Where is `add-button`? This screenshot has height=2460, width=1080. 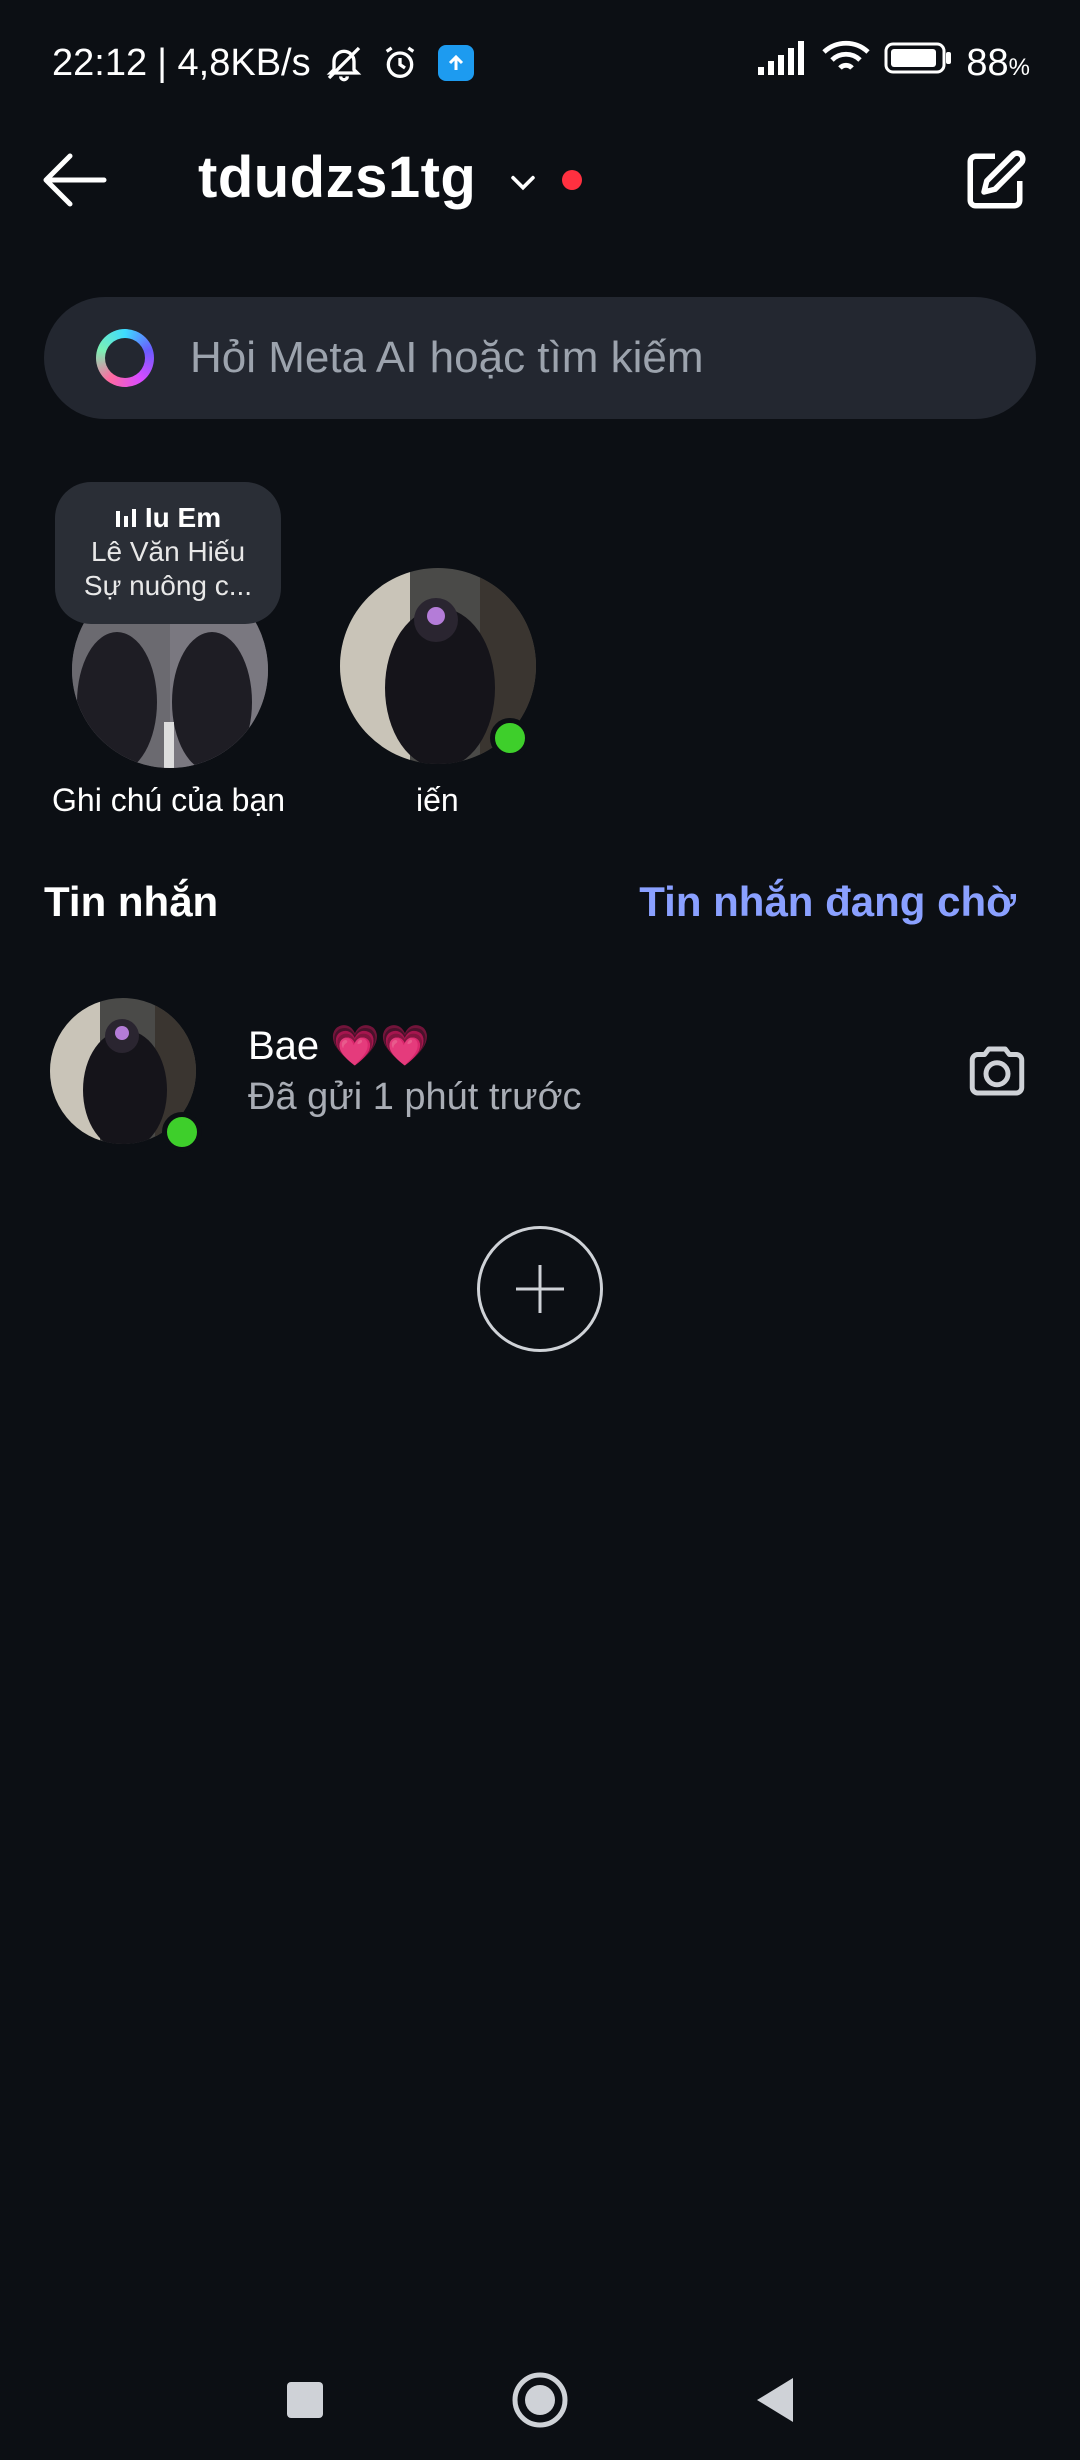 add-button is located at coordinates (540, 1289).